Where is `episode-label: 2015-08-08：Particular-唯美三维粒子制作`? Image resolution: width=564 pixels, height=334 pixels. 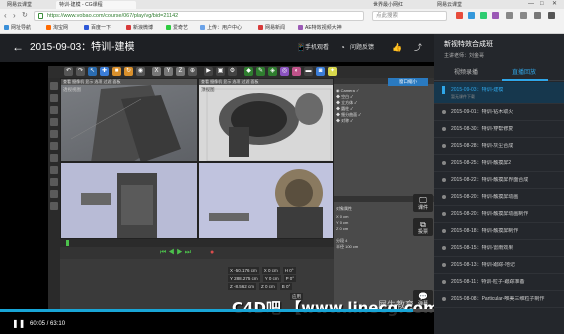 episode-label: 2015-08-08：Particular-唯美三维粒子制作 is located at coordinates (498, 299).